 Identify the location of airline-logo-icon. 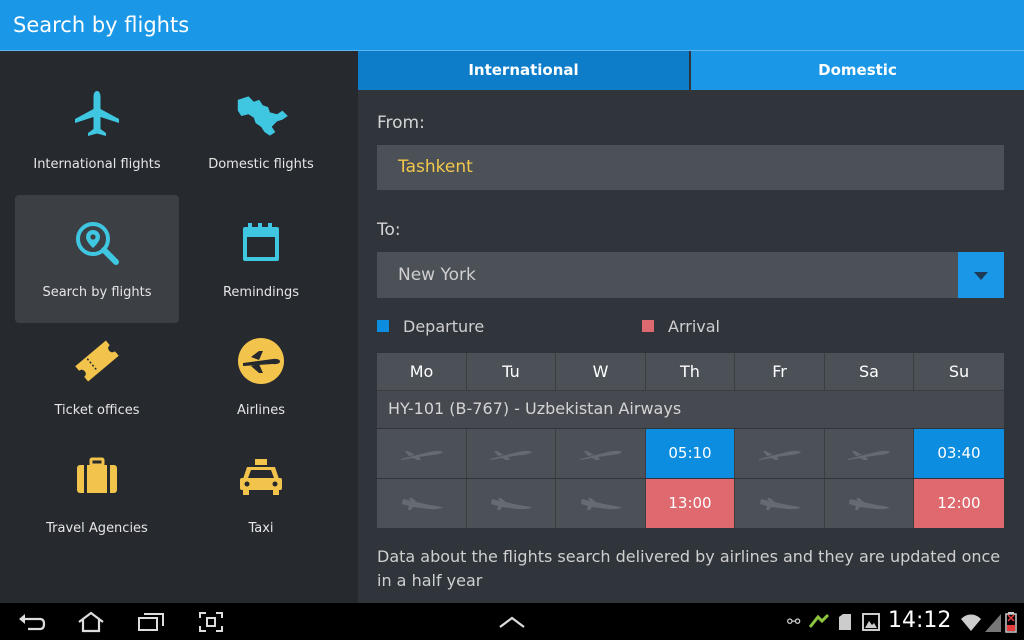
(261, 361).